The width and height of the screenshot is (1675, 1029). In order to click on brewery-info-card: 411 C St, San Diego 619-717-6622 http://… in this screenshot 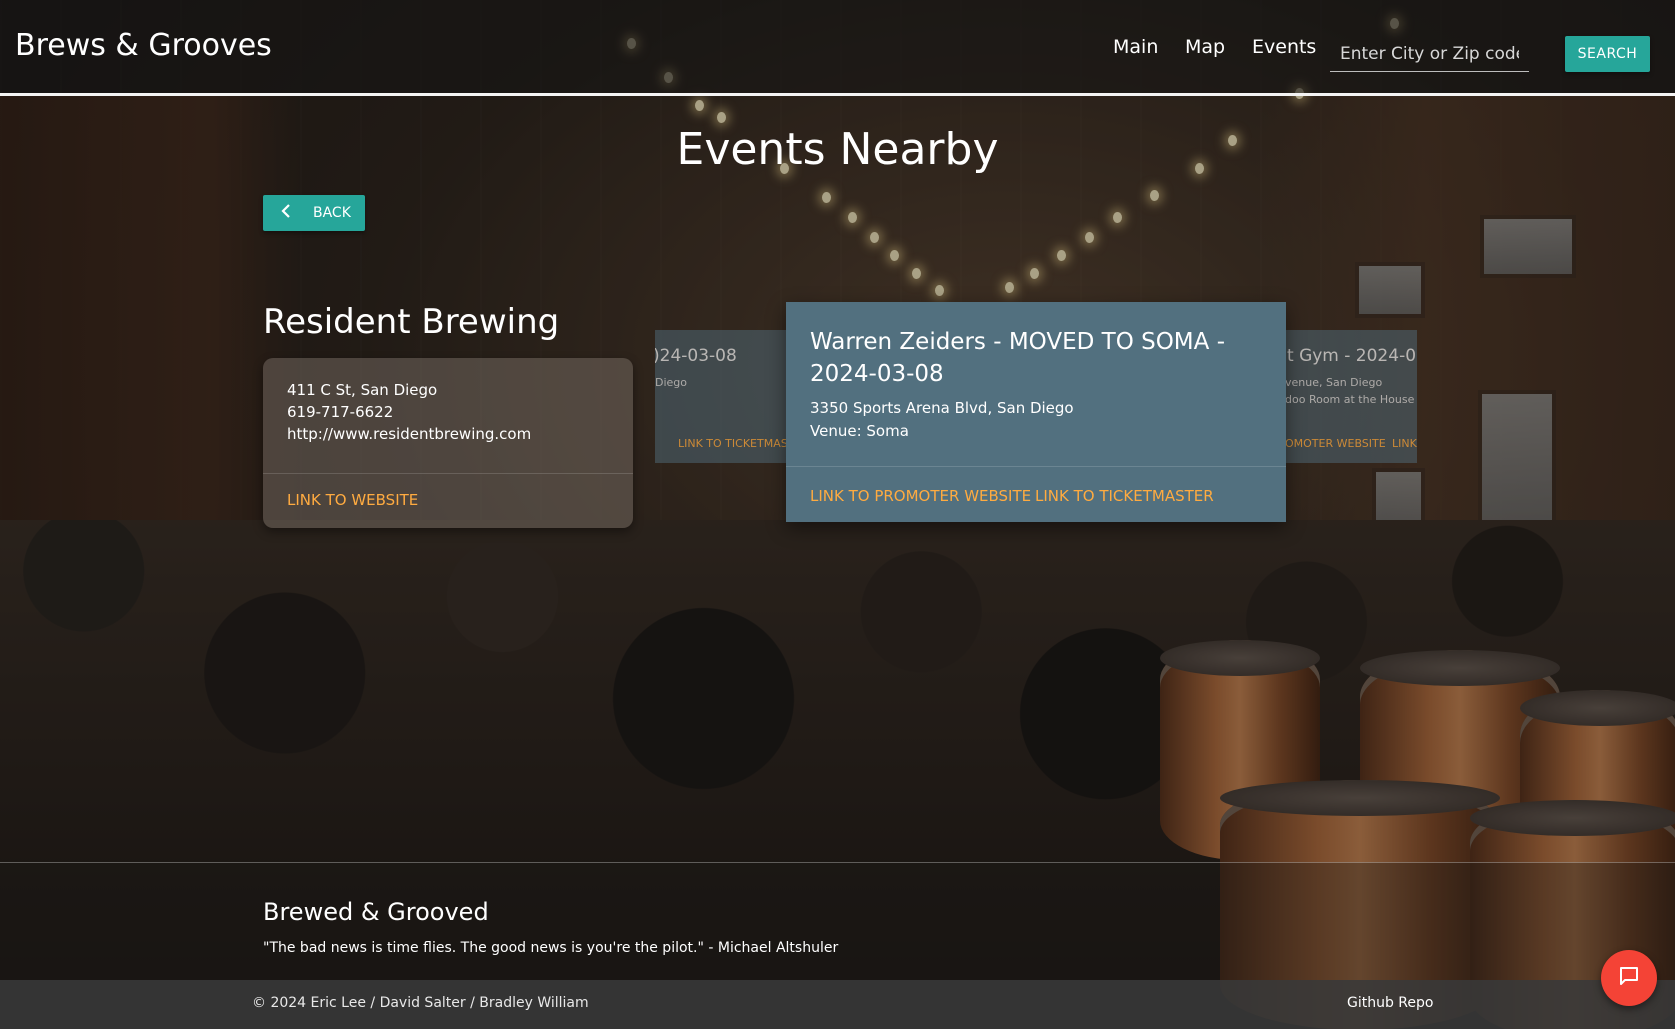, I will do `click(448, 443)`.